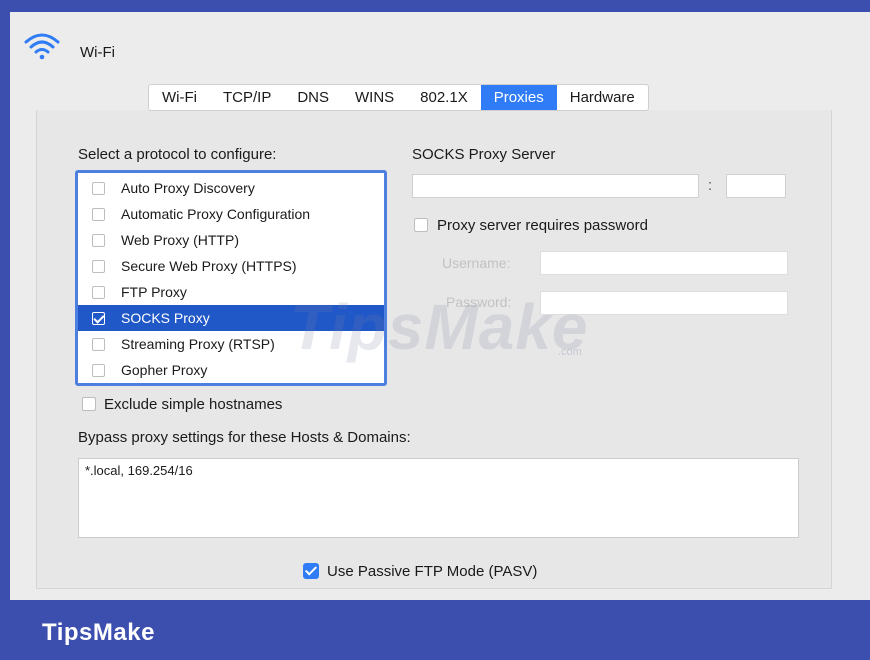 Image resolution: width=870 pixels, height=660 pixels. Describe the element at coordinates (664, 263) in the screenshot. I see `username-field` at that location.